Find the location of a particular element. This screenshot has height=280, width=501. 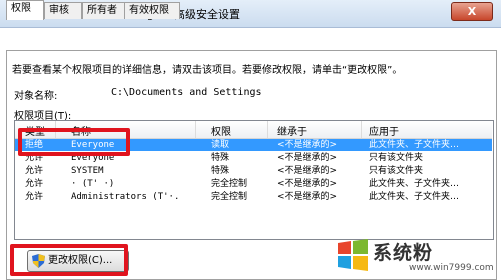

windows-logo-icon is located at coordinates (353, 255).